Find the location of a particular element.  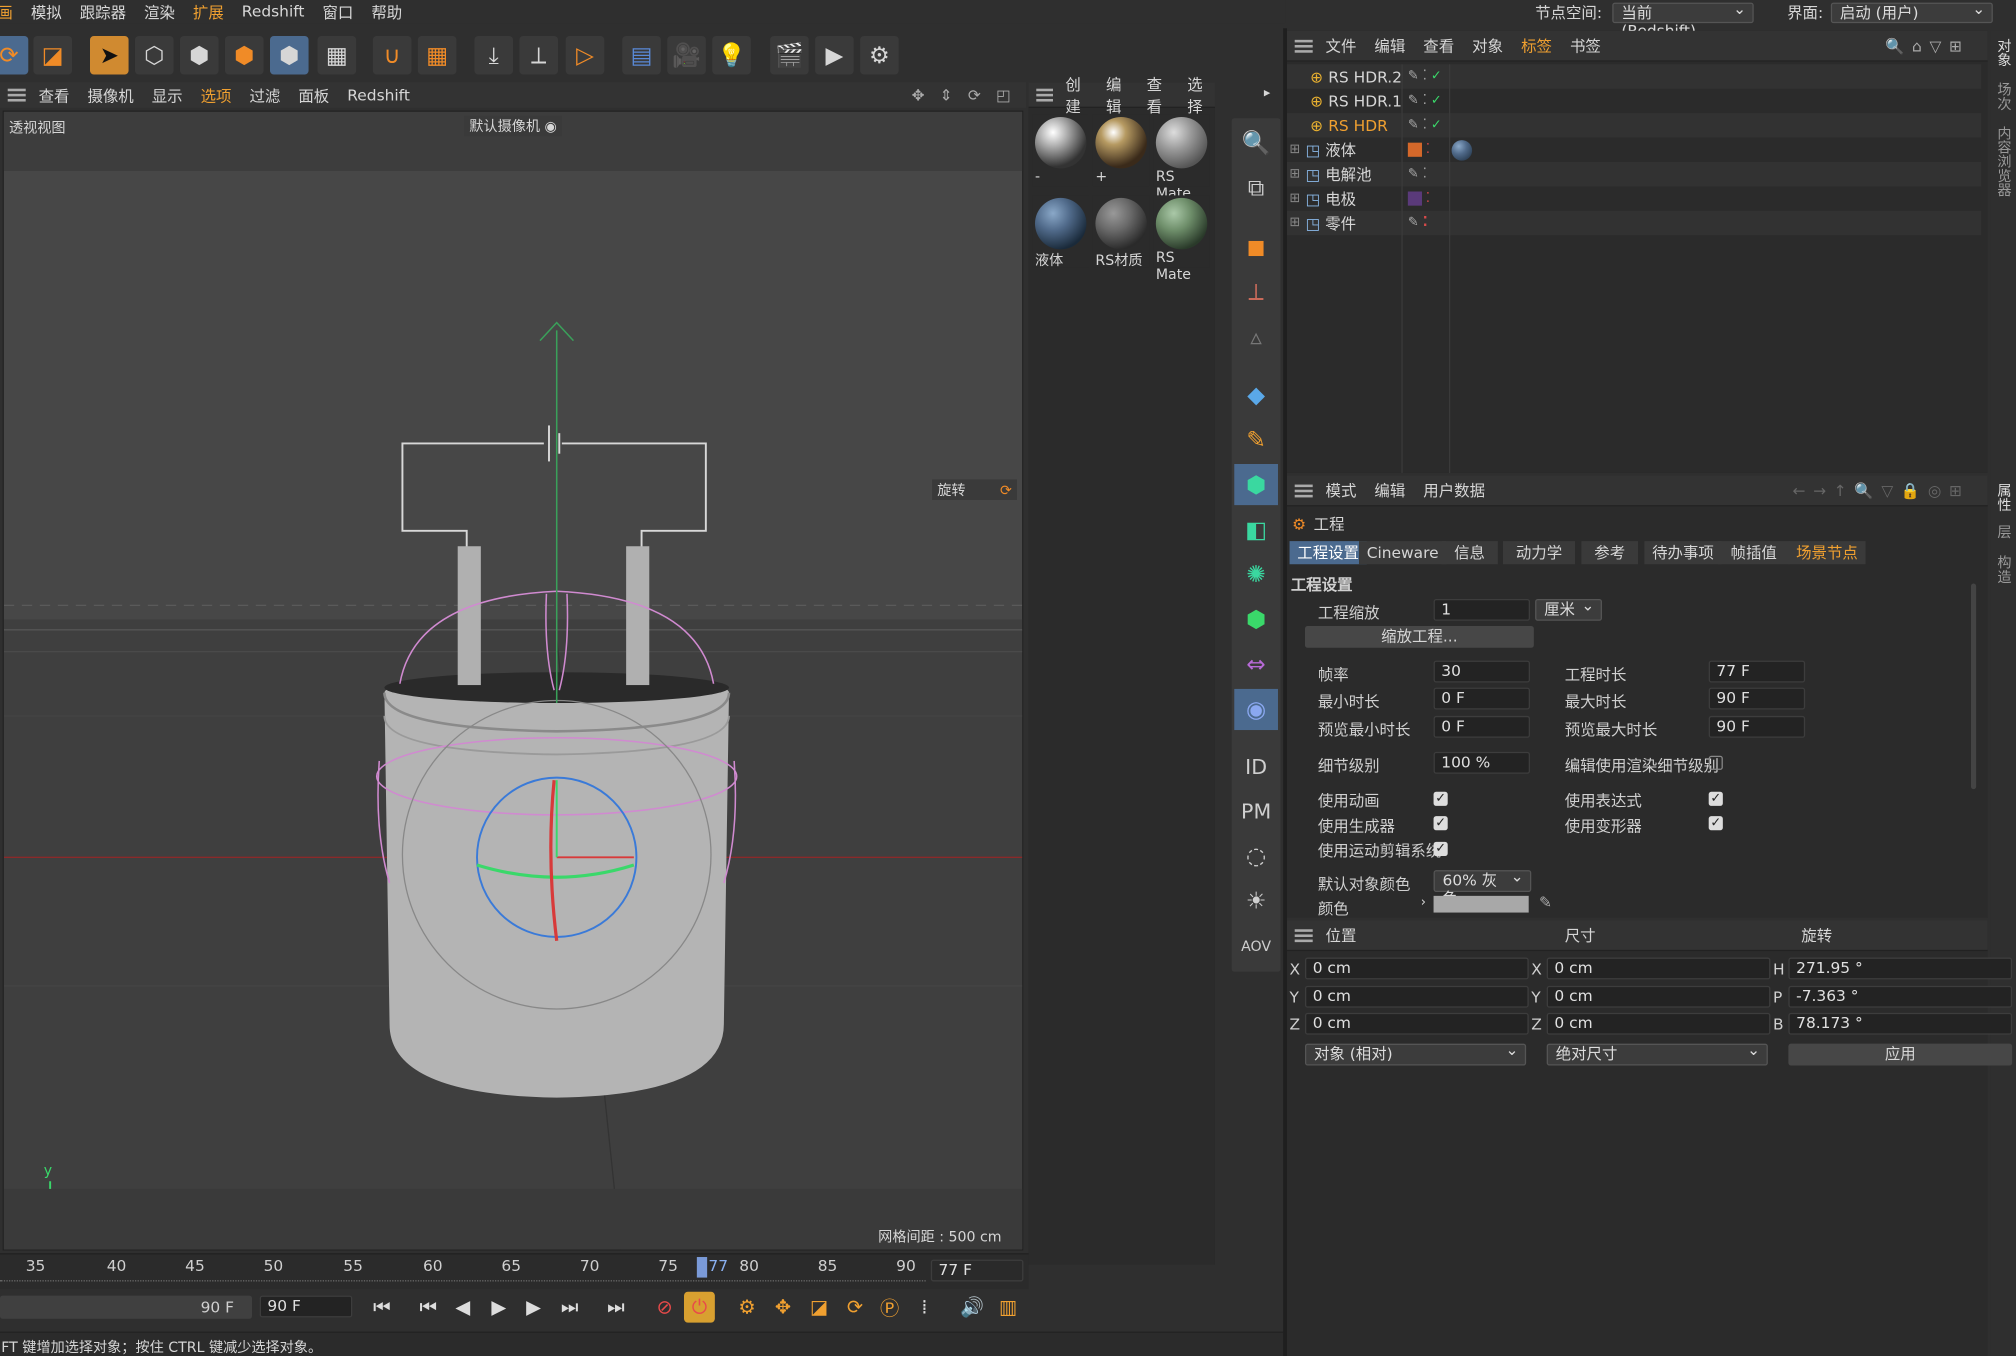

prev-key-icon: ⏮ is located at coordinates (428, 1307).